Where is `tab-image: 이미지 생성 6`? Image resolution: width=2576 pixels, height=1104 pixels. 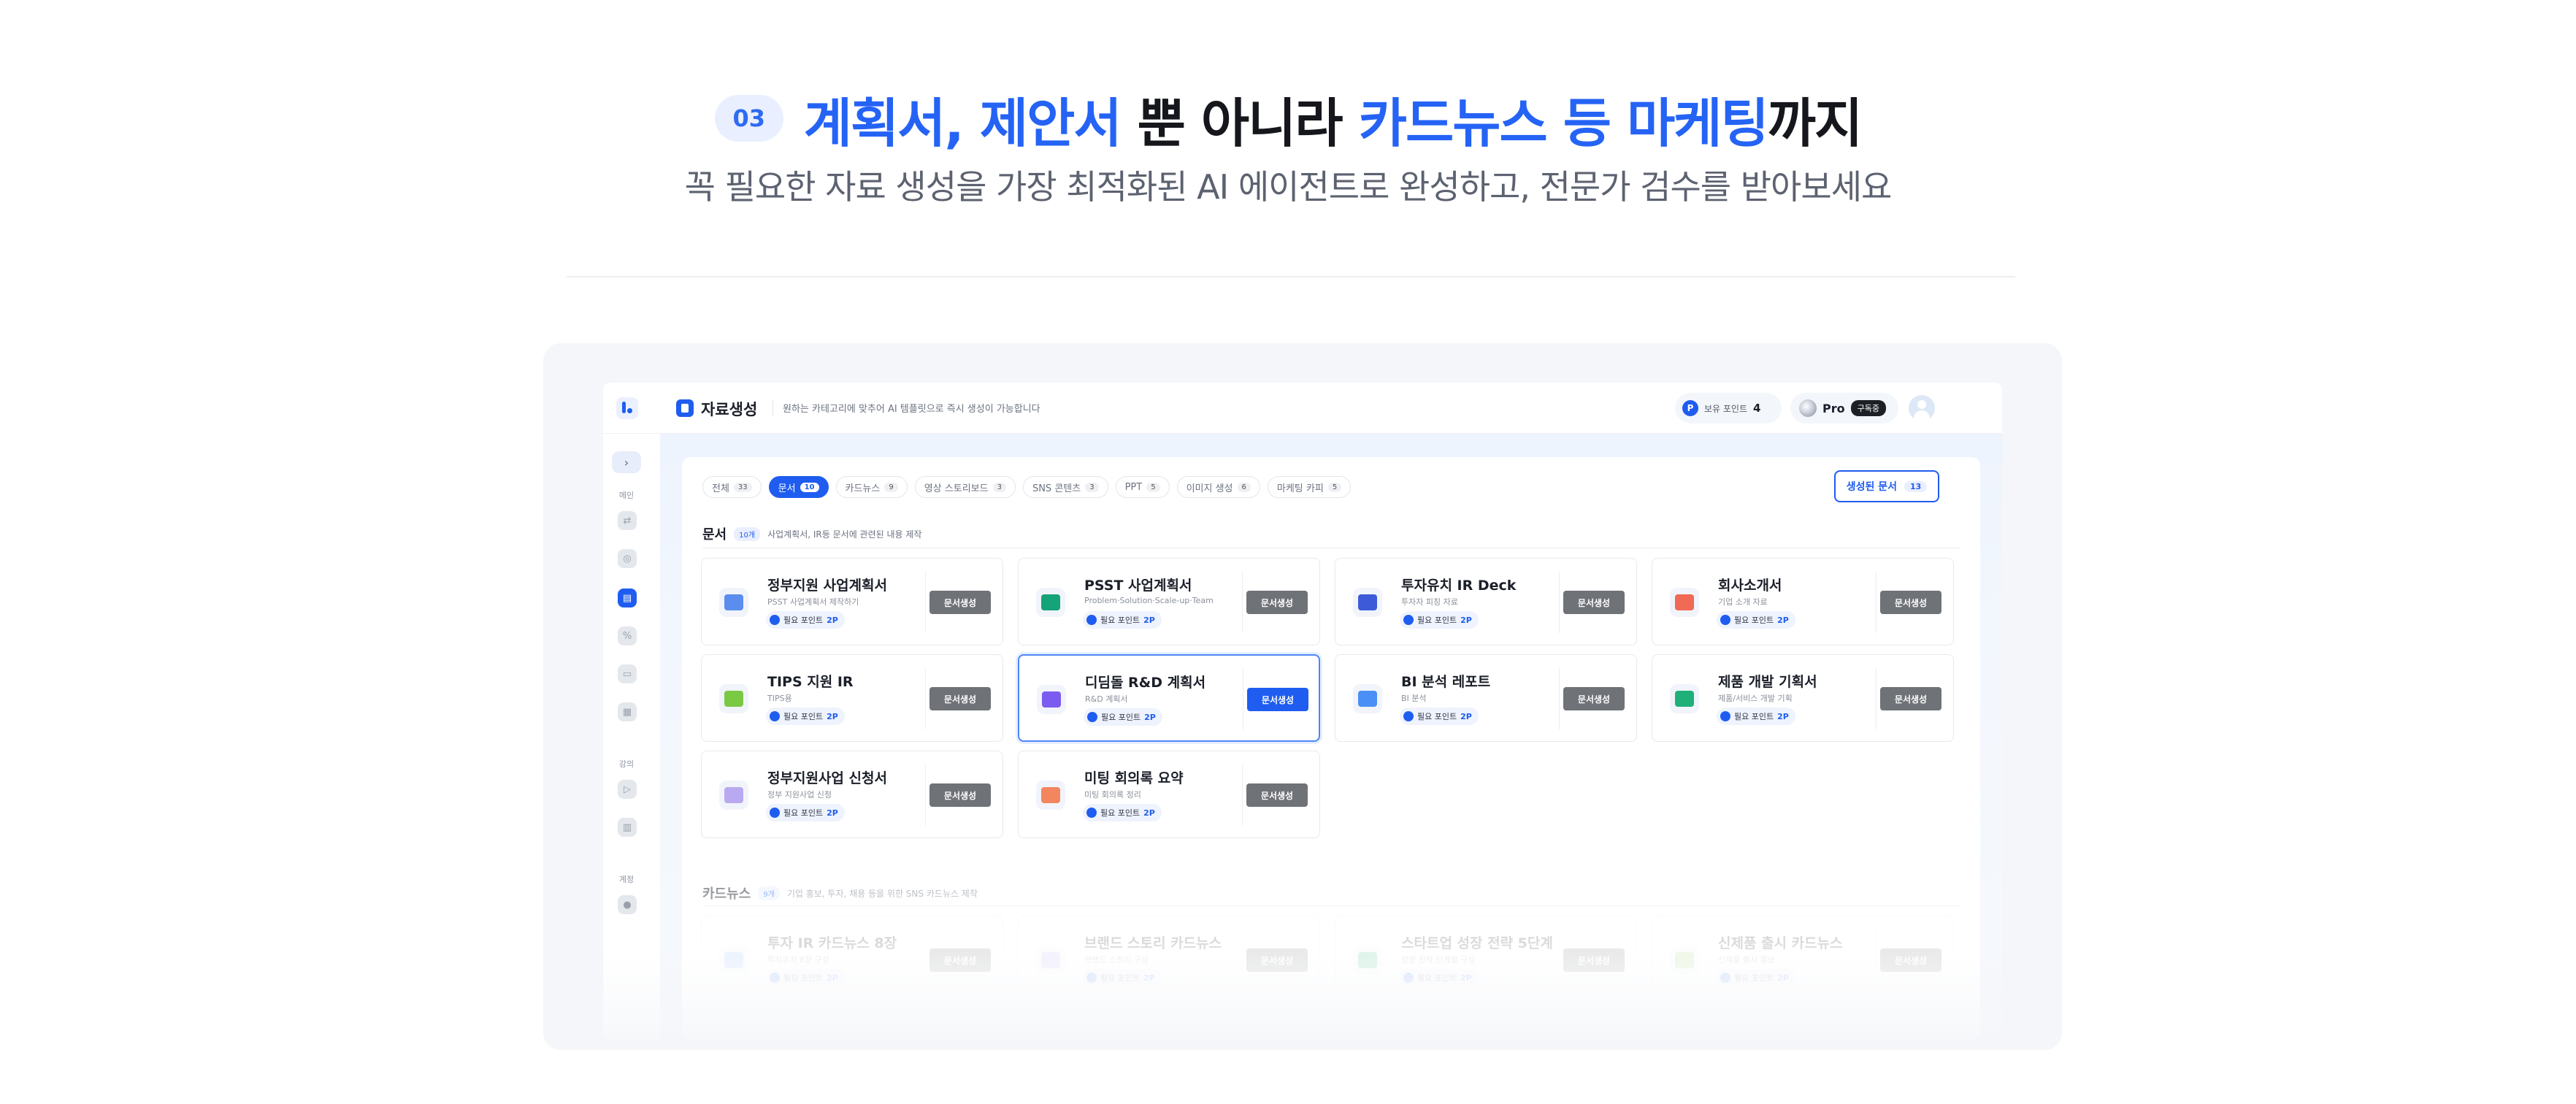 tab-image: 이미지 생성 6 is located at coordinates (1218, 487).